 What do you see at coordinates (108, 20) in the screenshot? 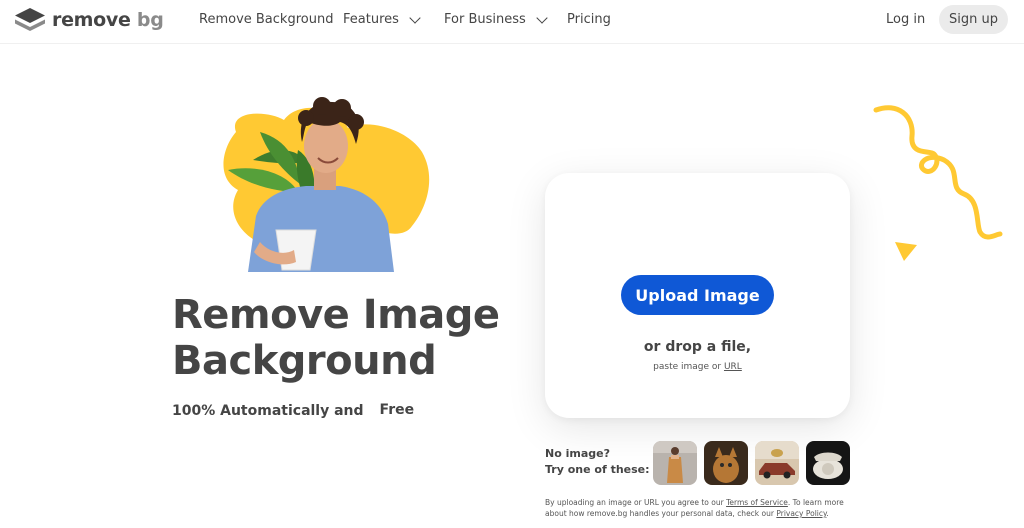
I see `brand-name: remove bg` at bounding box center [108, 20].